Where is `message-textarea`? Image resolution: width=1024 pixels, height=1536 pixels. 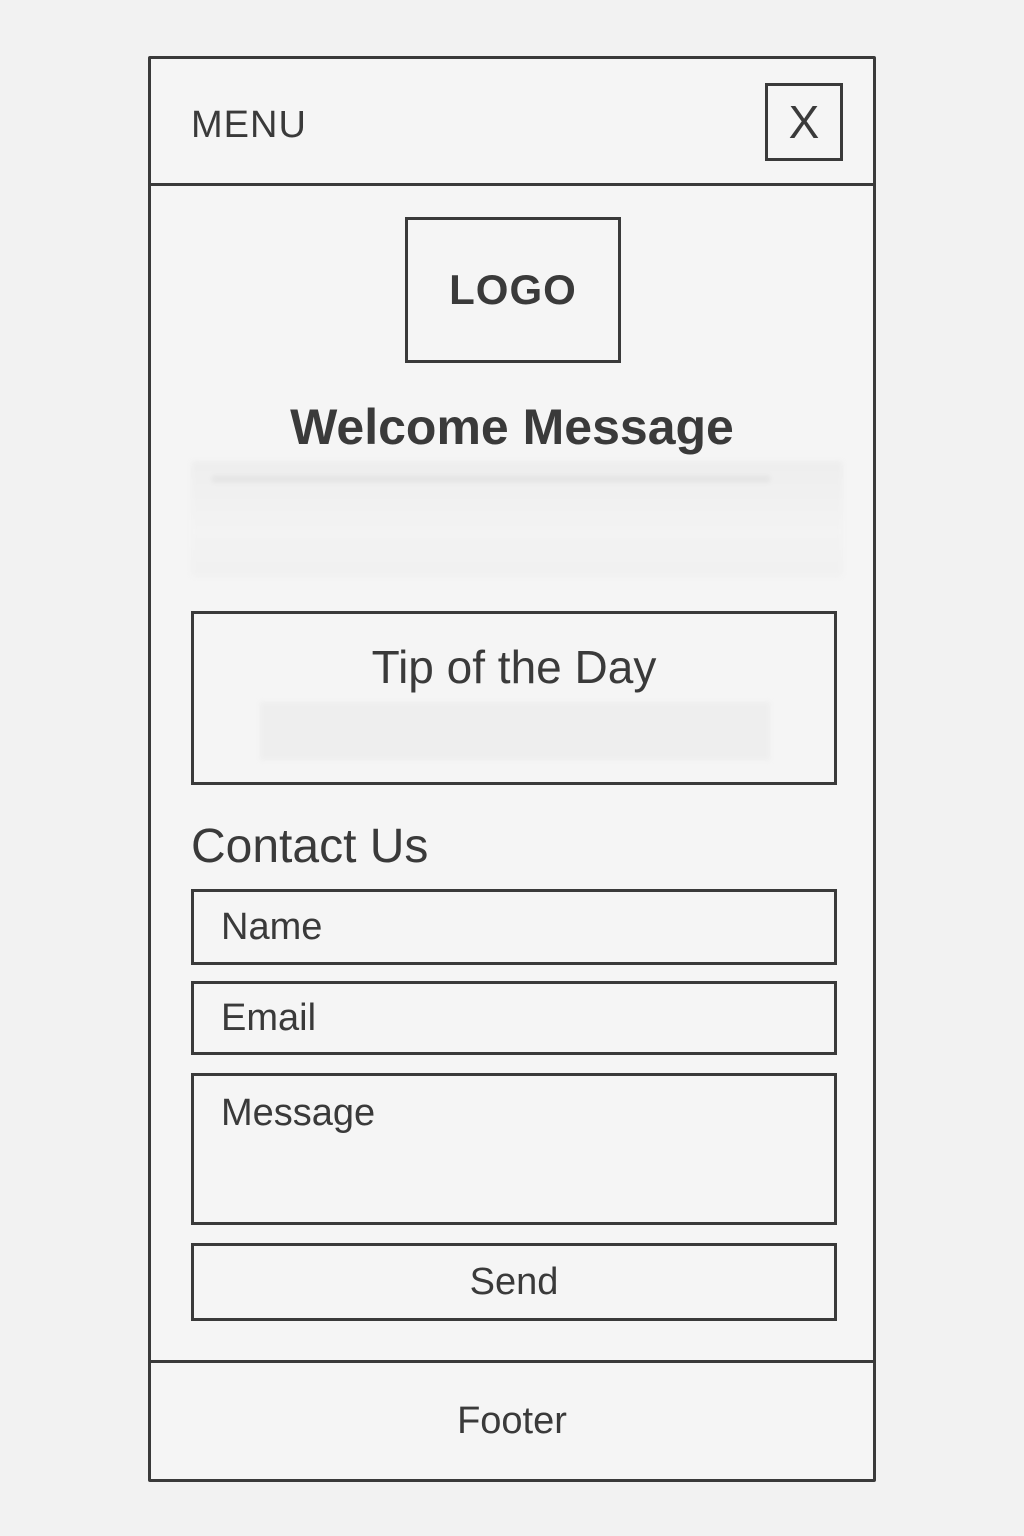
message-textarea is located at coordinates (514, 1149).